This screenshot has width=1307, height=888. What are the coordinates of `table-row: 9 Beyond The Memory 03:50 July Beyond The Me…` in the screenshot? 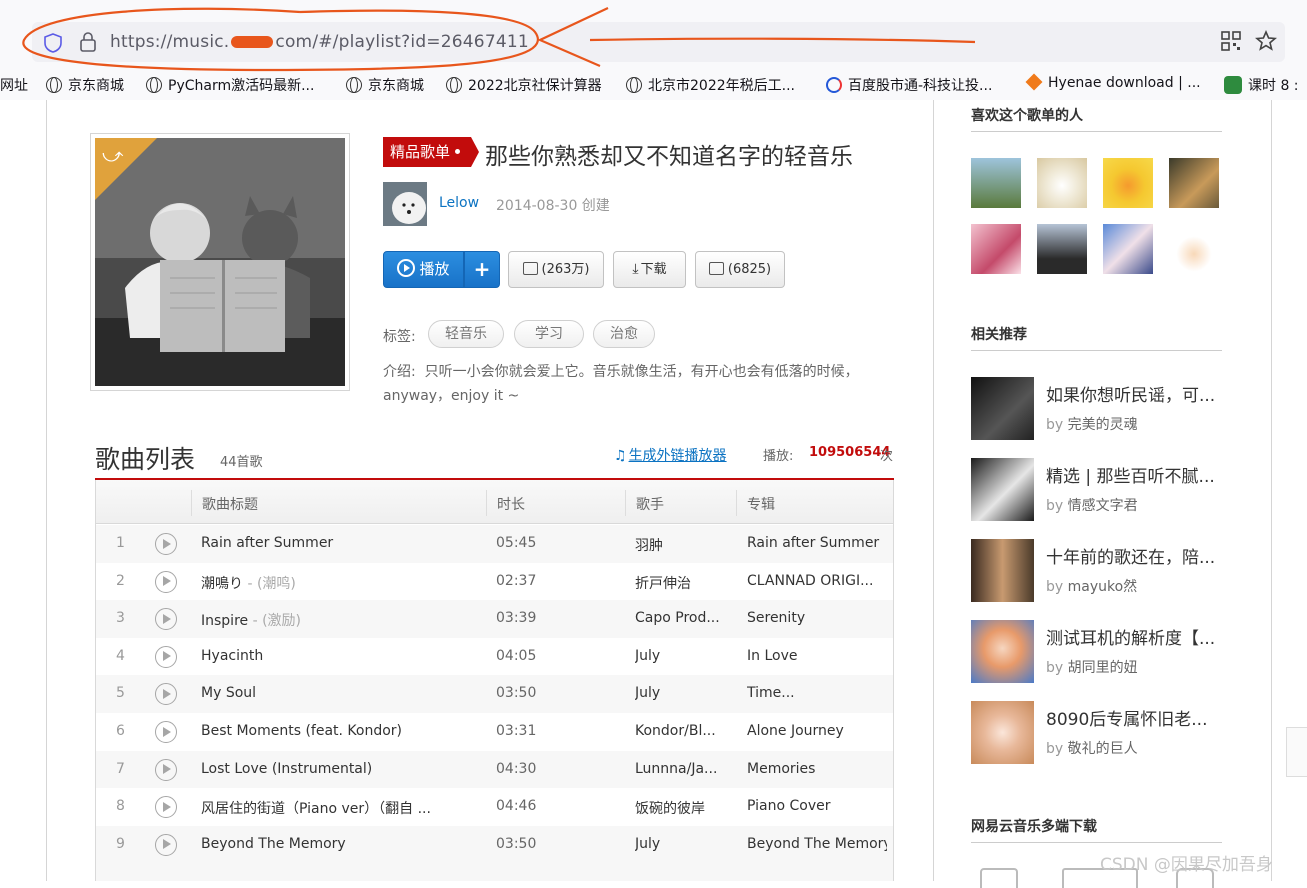 It's located at (494, 844).